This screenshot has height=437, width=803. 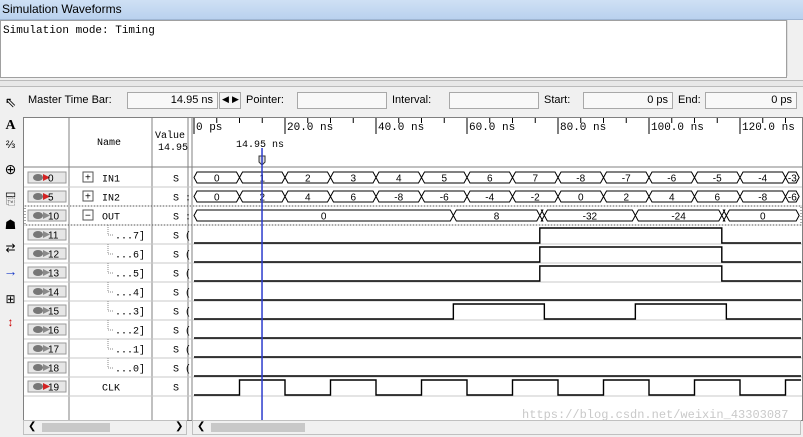 What do you see at coordinates (109, 234) in the screenshot?
I see `signal-row-11: 11 ...7] S (` at bounding box center [109, 234].